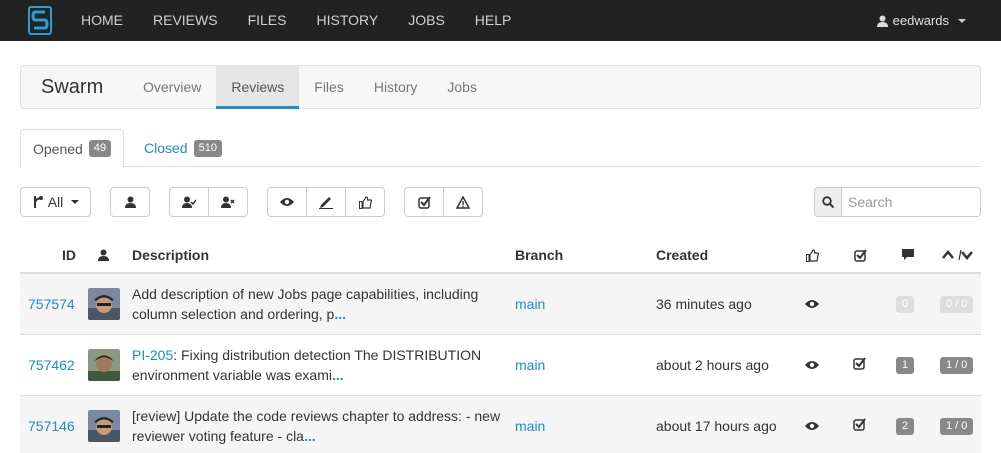 The image size is (1001, 453). I want to click on nav-jobs: JOBS, so click(426, 20).